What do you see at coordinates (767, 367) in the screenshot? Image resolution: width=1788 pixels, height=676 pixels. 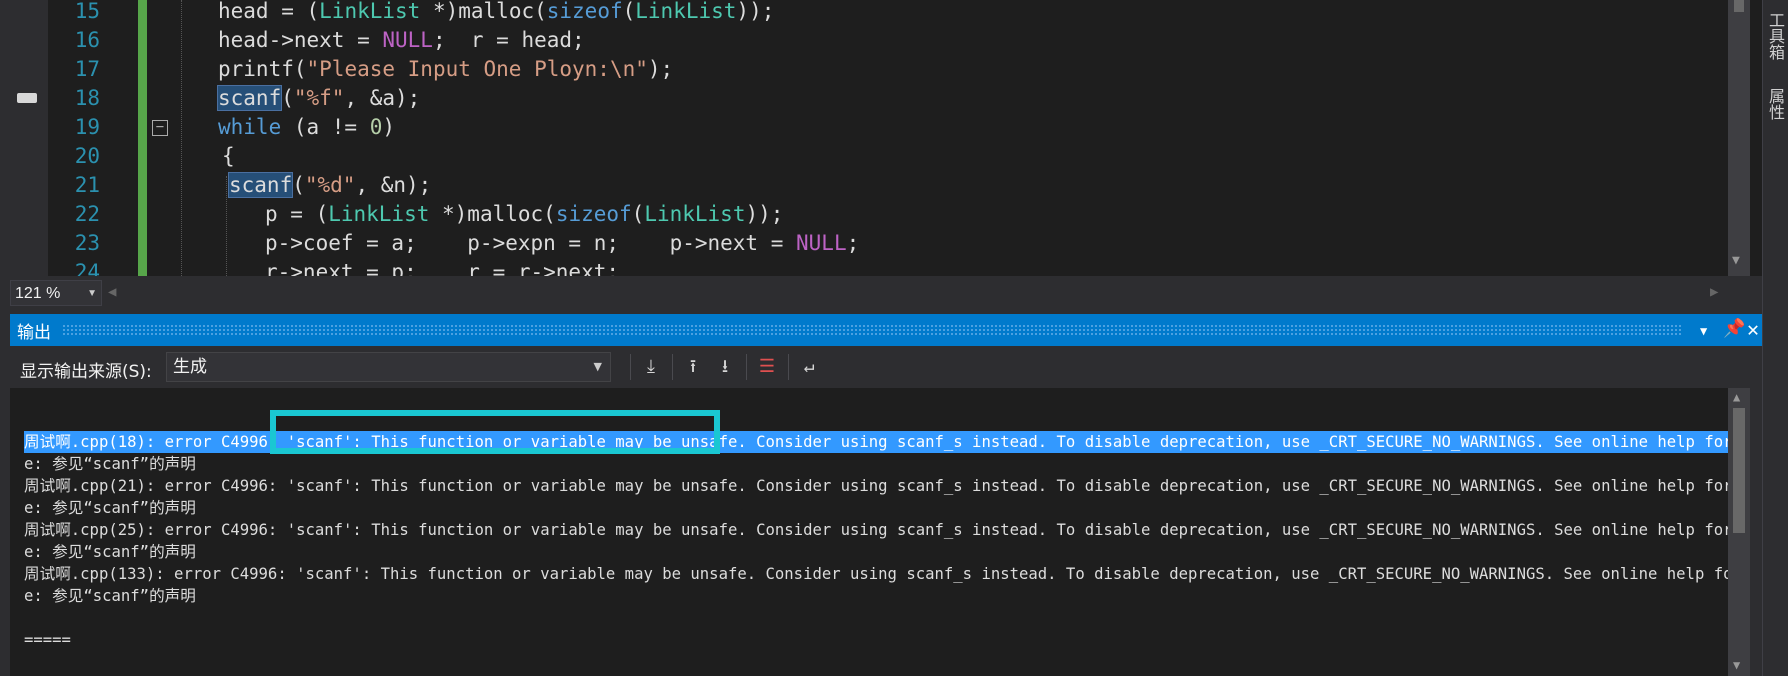 I see `clear-all-icon: ☰` at bounding box center [767, 367].